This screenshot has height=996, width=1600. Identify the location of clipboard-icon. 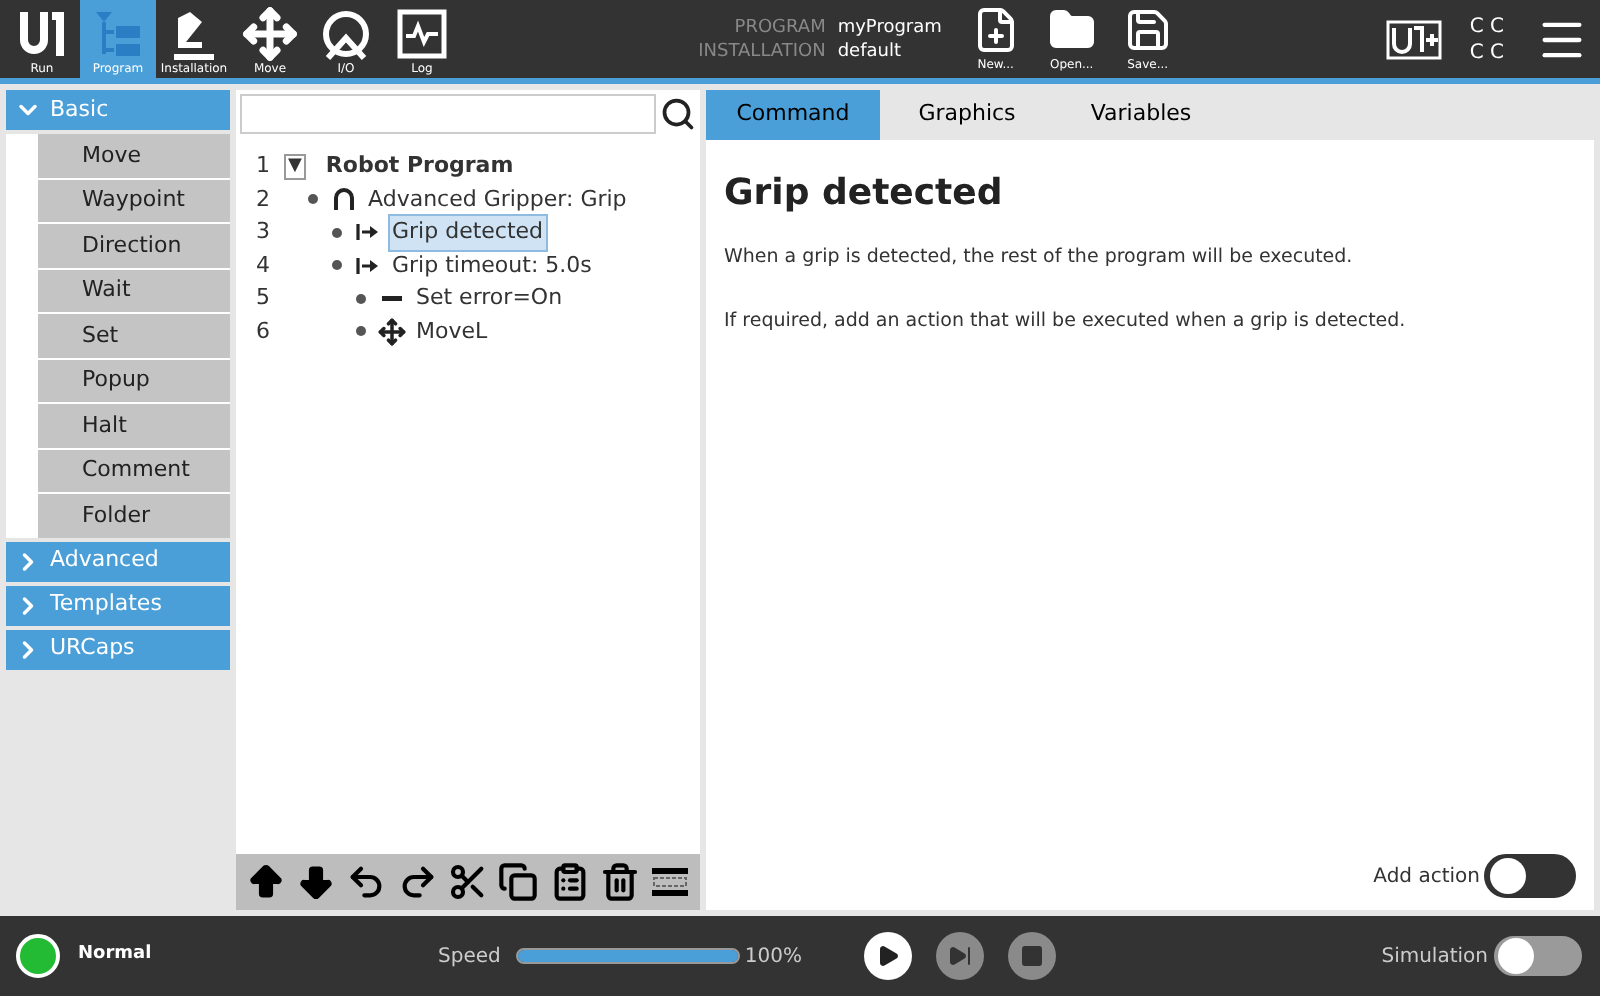
(569, 882).